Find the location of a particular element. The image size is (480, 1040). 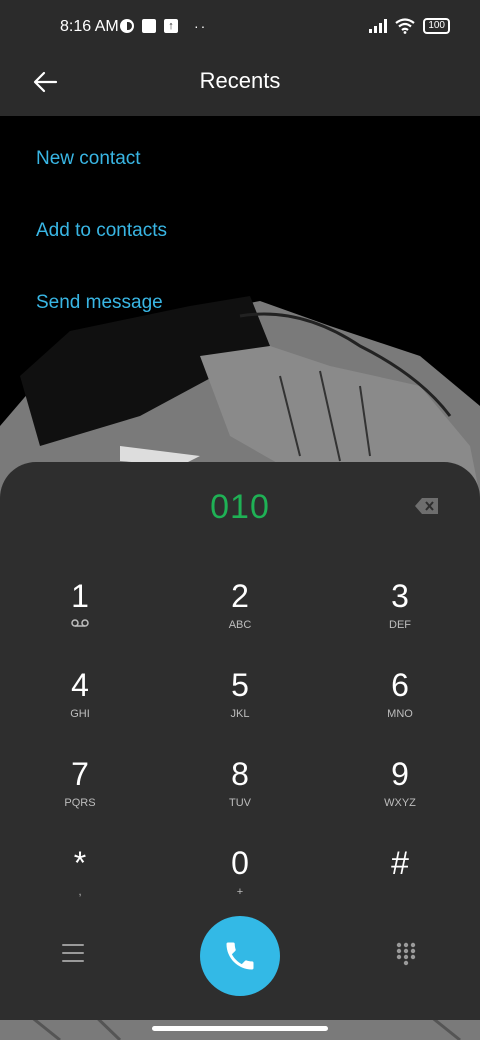

status-bar: 8:16 AM ↑ ·· 100 is located at coordinates (240, 28).